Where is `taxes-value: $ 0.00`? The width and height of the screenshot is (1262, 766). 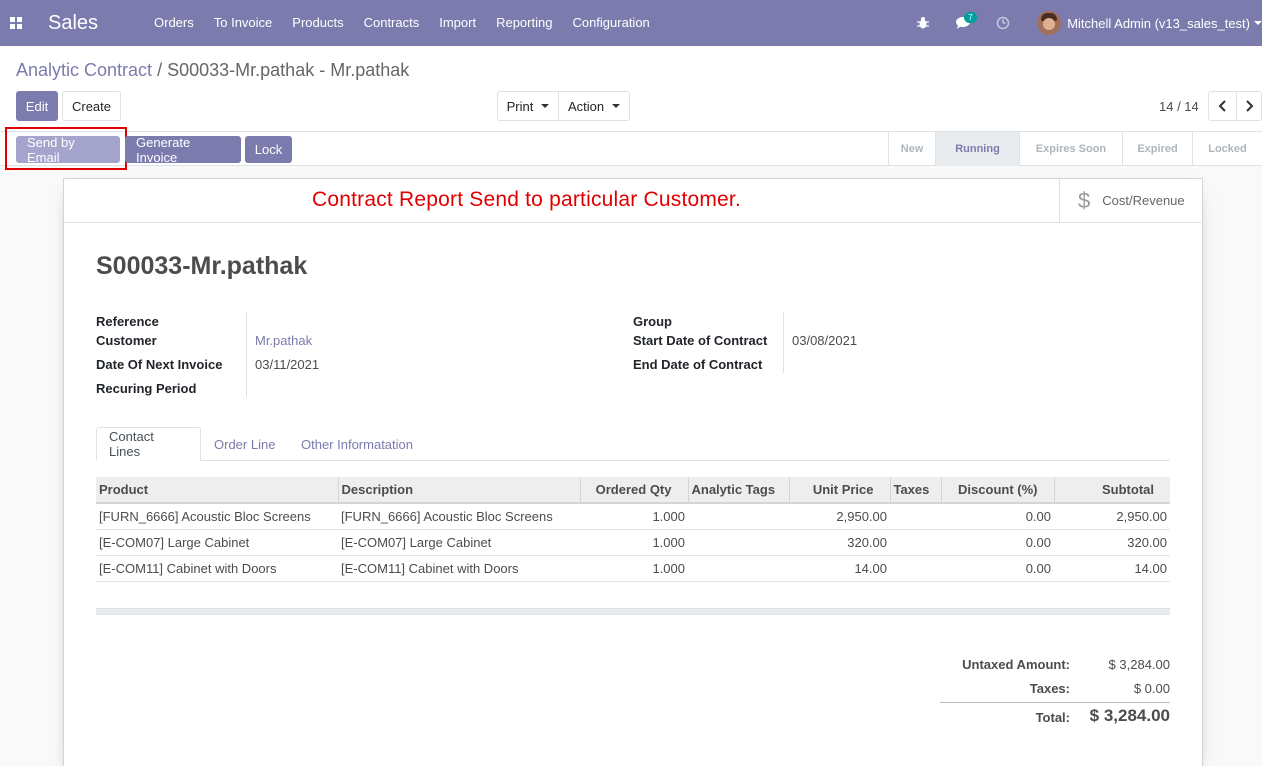
taxes-value: $ 0.00 is located at coordinates (1151, 688).